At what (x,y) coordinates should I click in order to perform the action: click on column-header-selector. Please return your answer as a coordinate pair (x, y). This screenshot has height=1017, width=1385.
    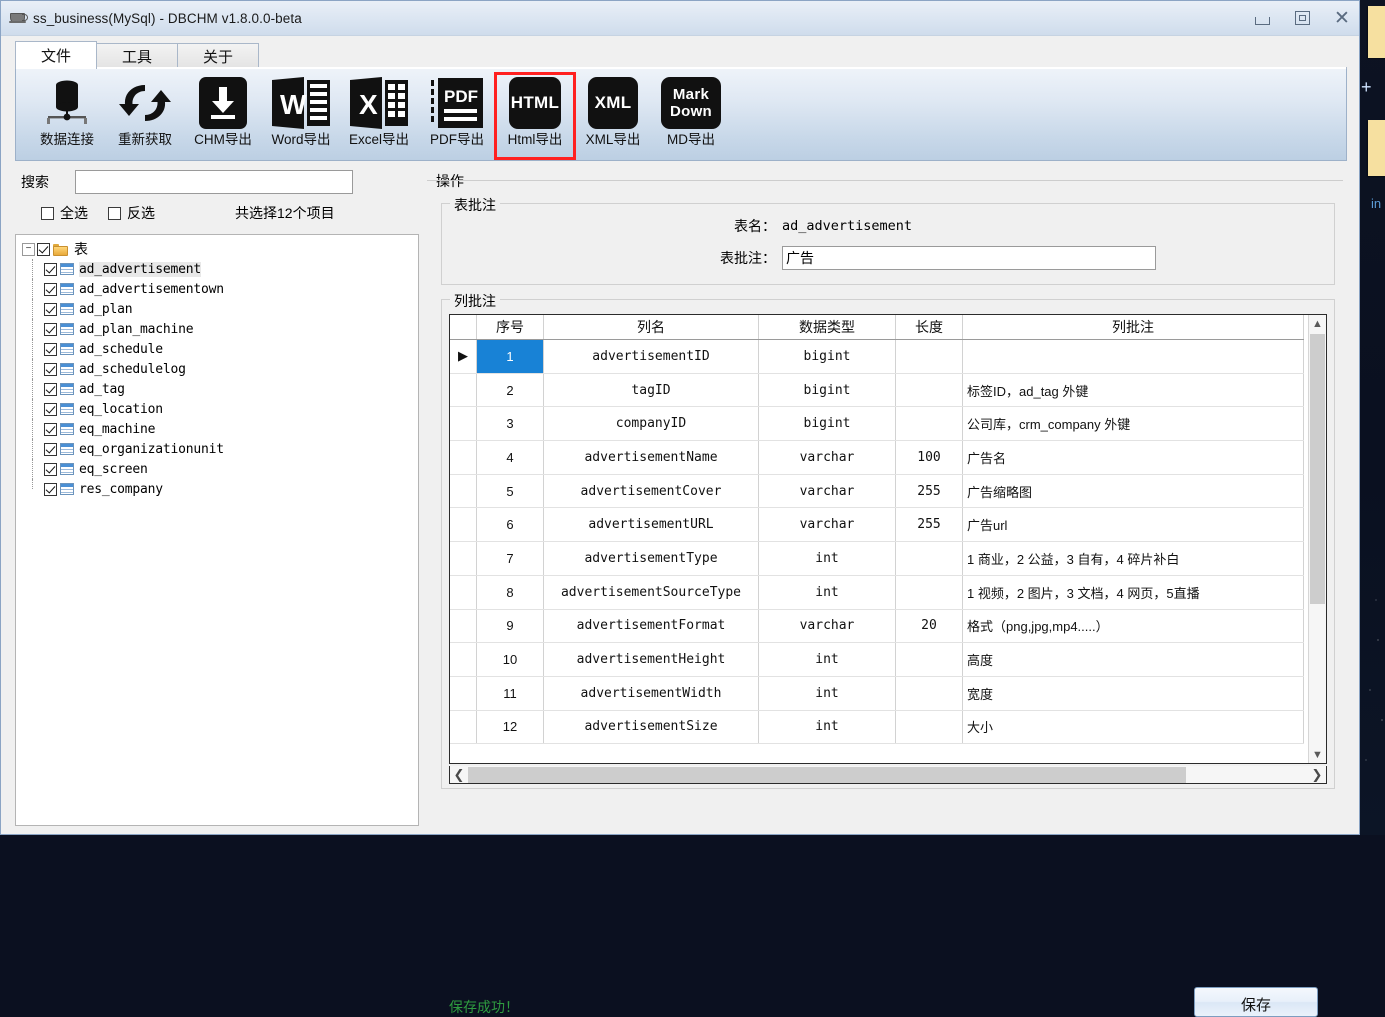
    Looking at the image, I should click on (463, 327).